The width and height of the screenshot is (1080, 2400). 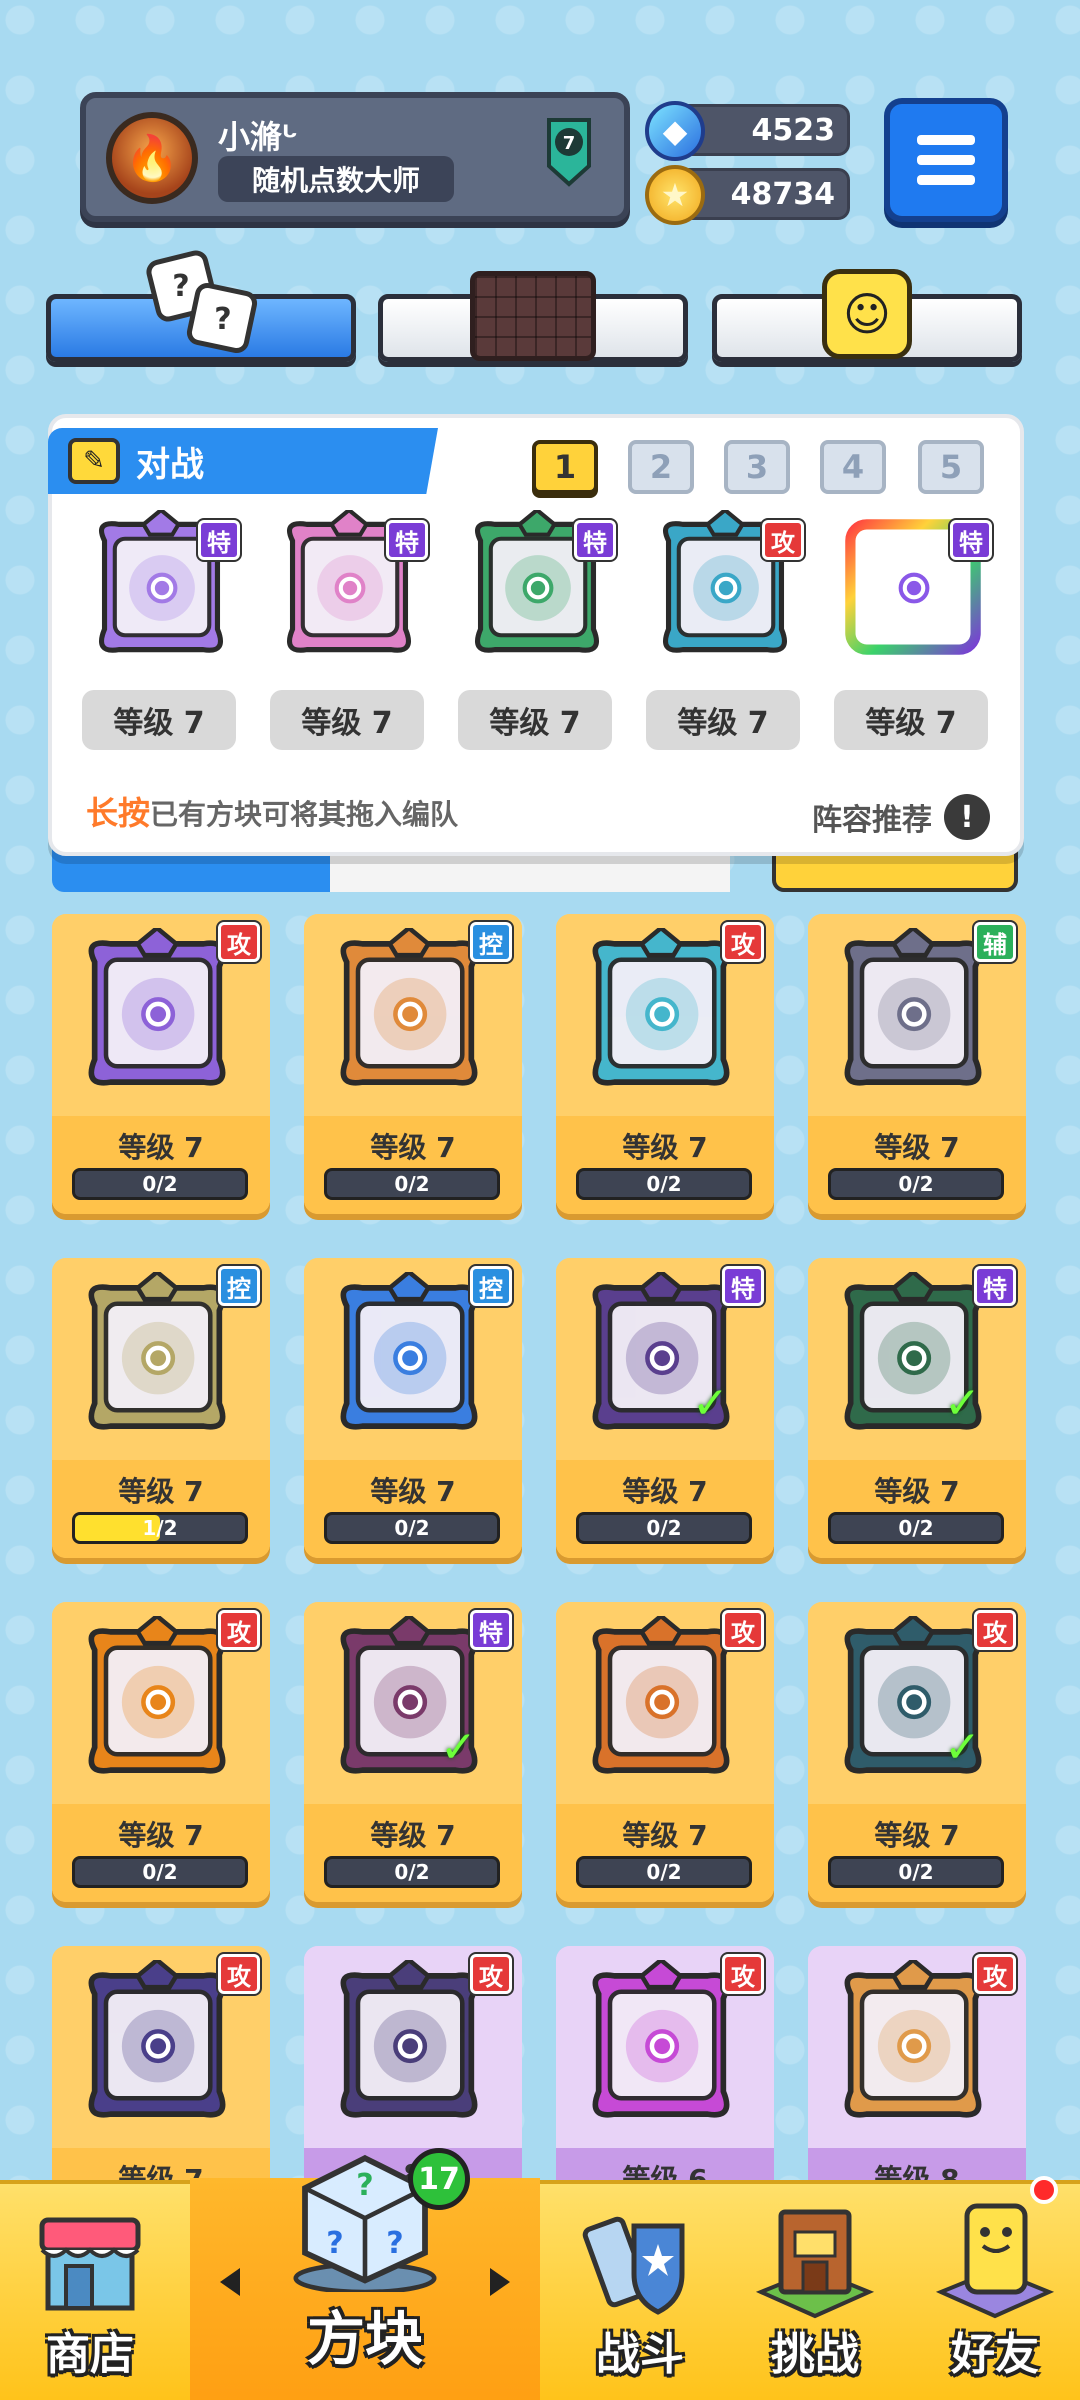 I want to click on dice-card: 攻 ✓ 等级 7 0/2, so click(x=917, y=1752).